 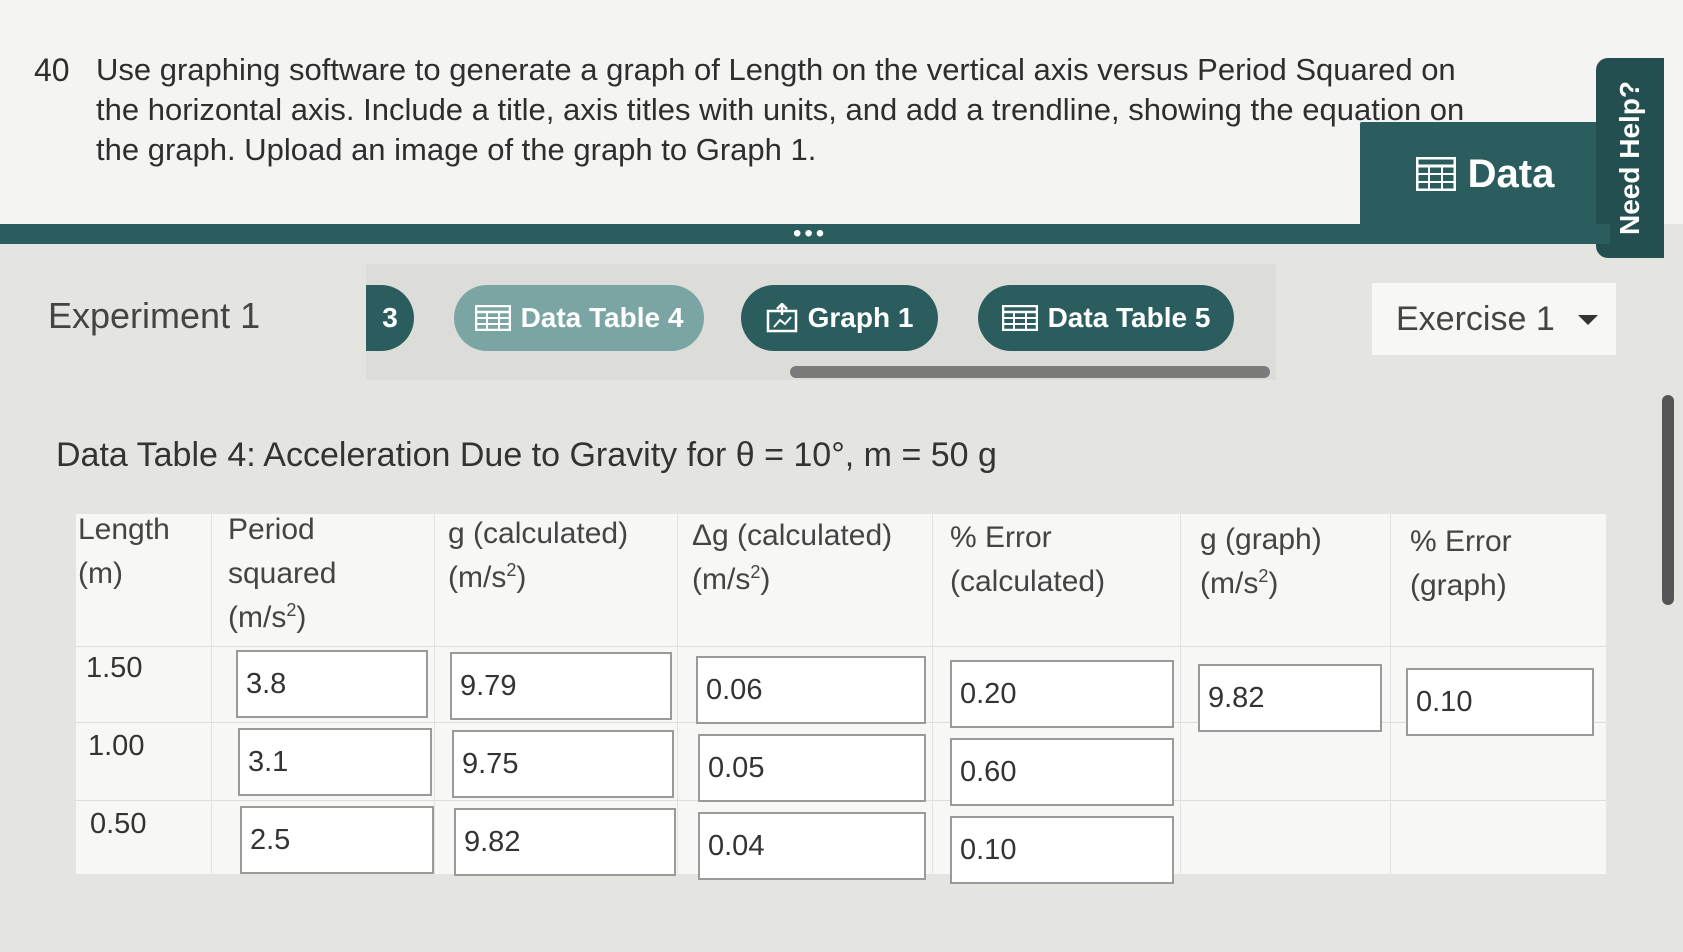 I want to click on tab-3-label: 3, so click(x=390, y=317).